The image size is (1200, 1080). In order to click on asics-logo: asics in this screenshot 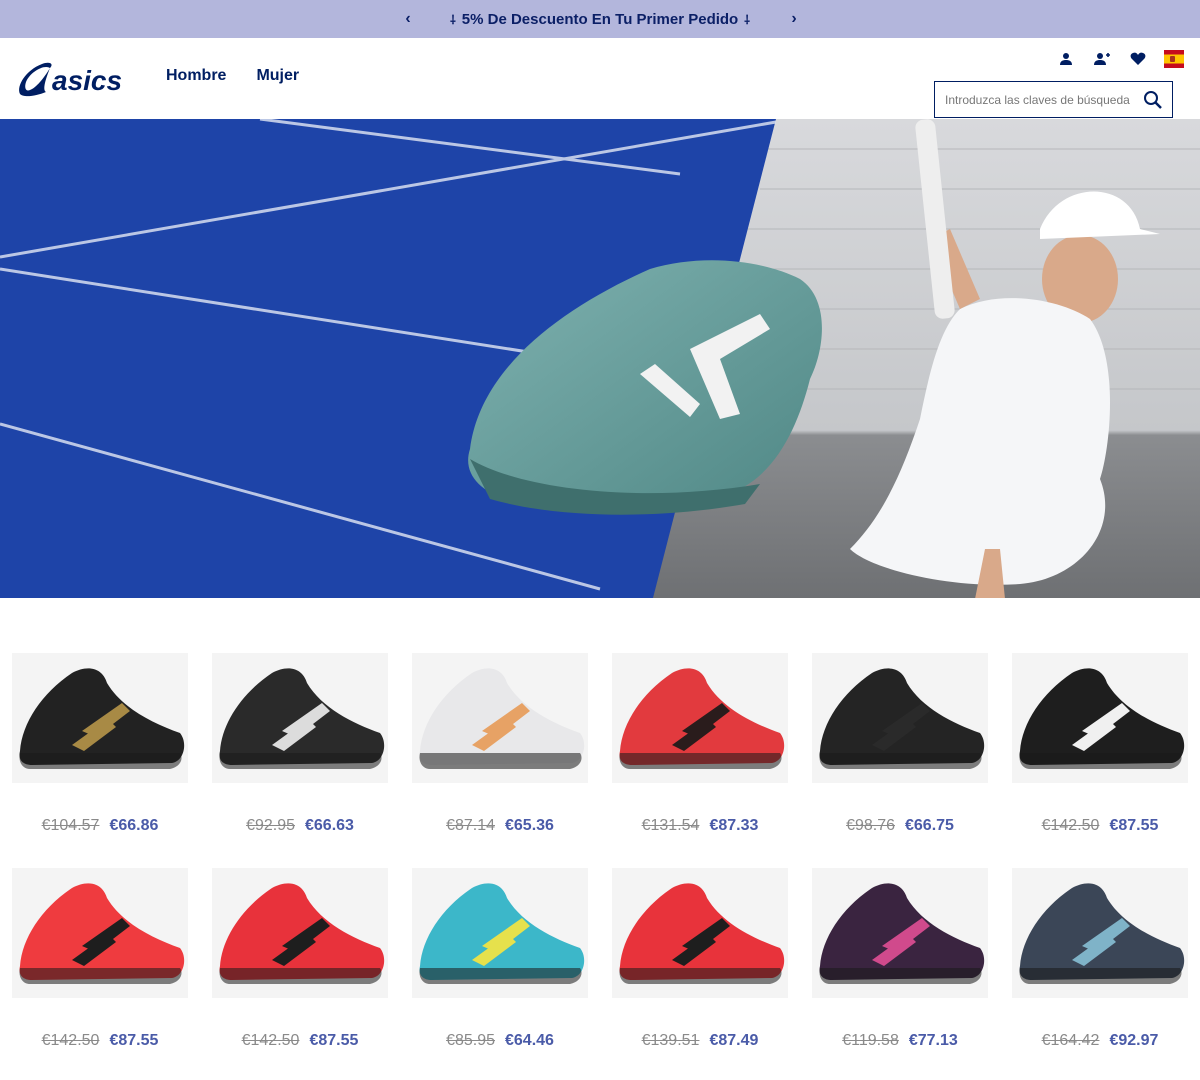, I will do `click(71, 79)`.